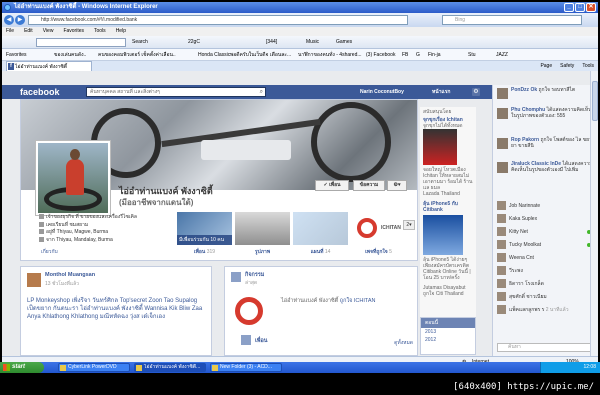 The height and width of the screenshot is (395, 600). What do you see at coordinates (403, 343) in the screenshot?
I see `see-all-link: ดูทั้งหมด` at bounding box center [403, 343].